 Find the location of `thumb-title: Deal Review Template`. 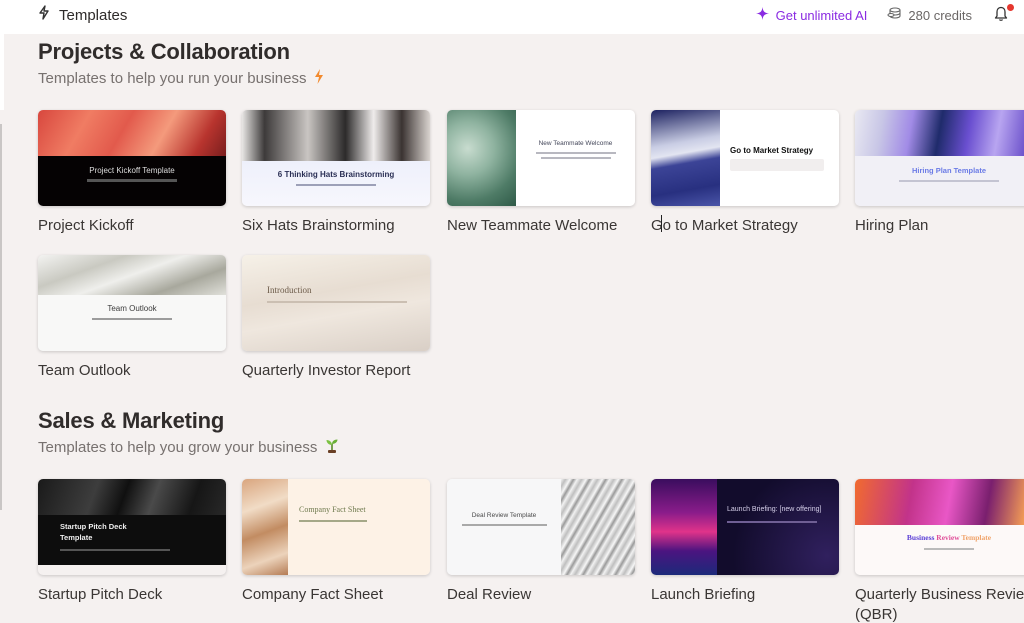

thumb-title: Deal Review Template is located at coordinates (504, 515).